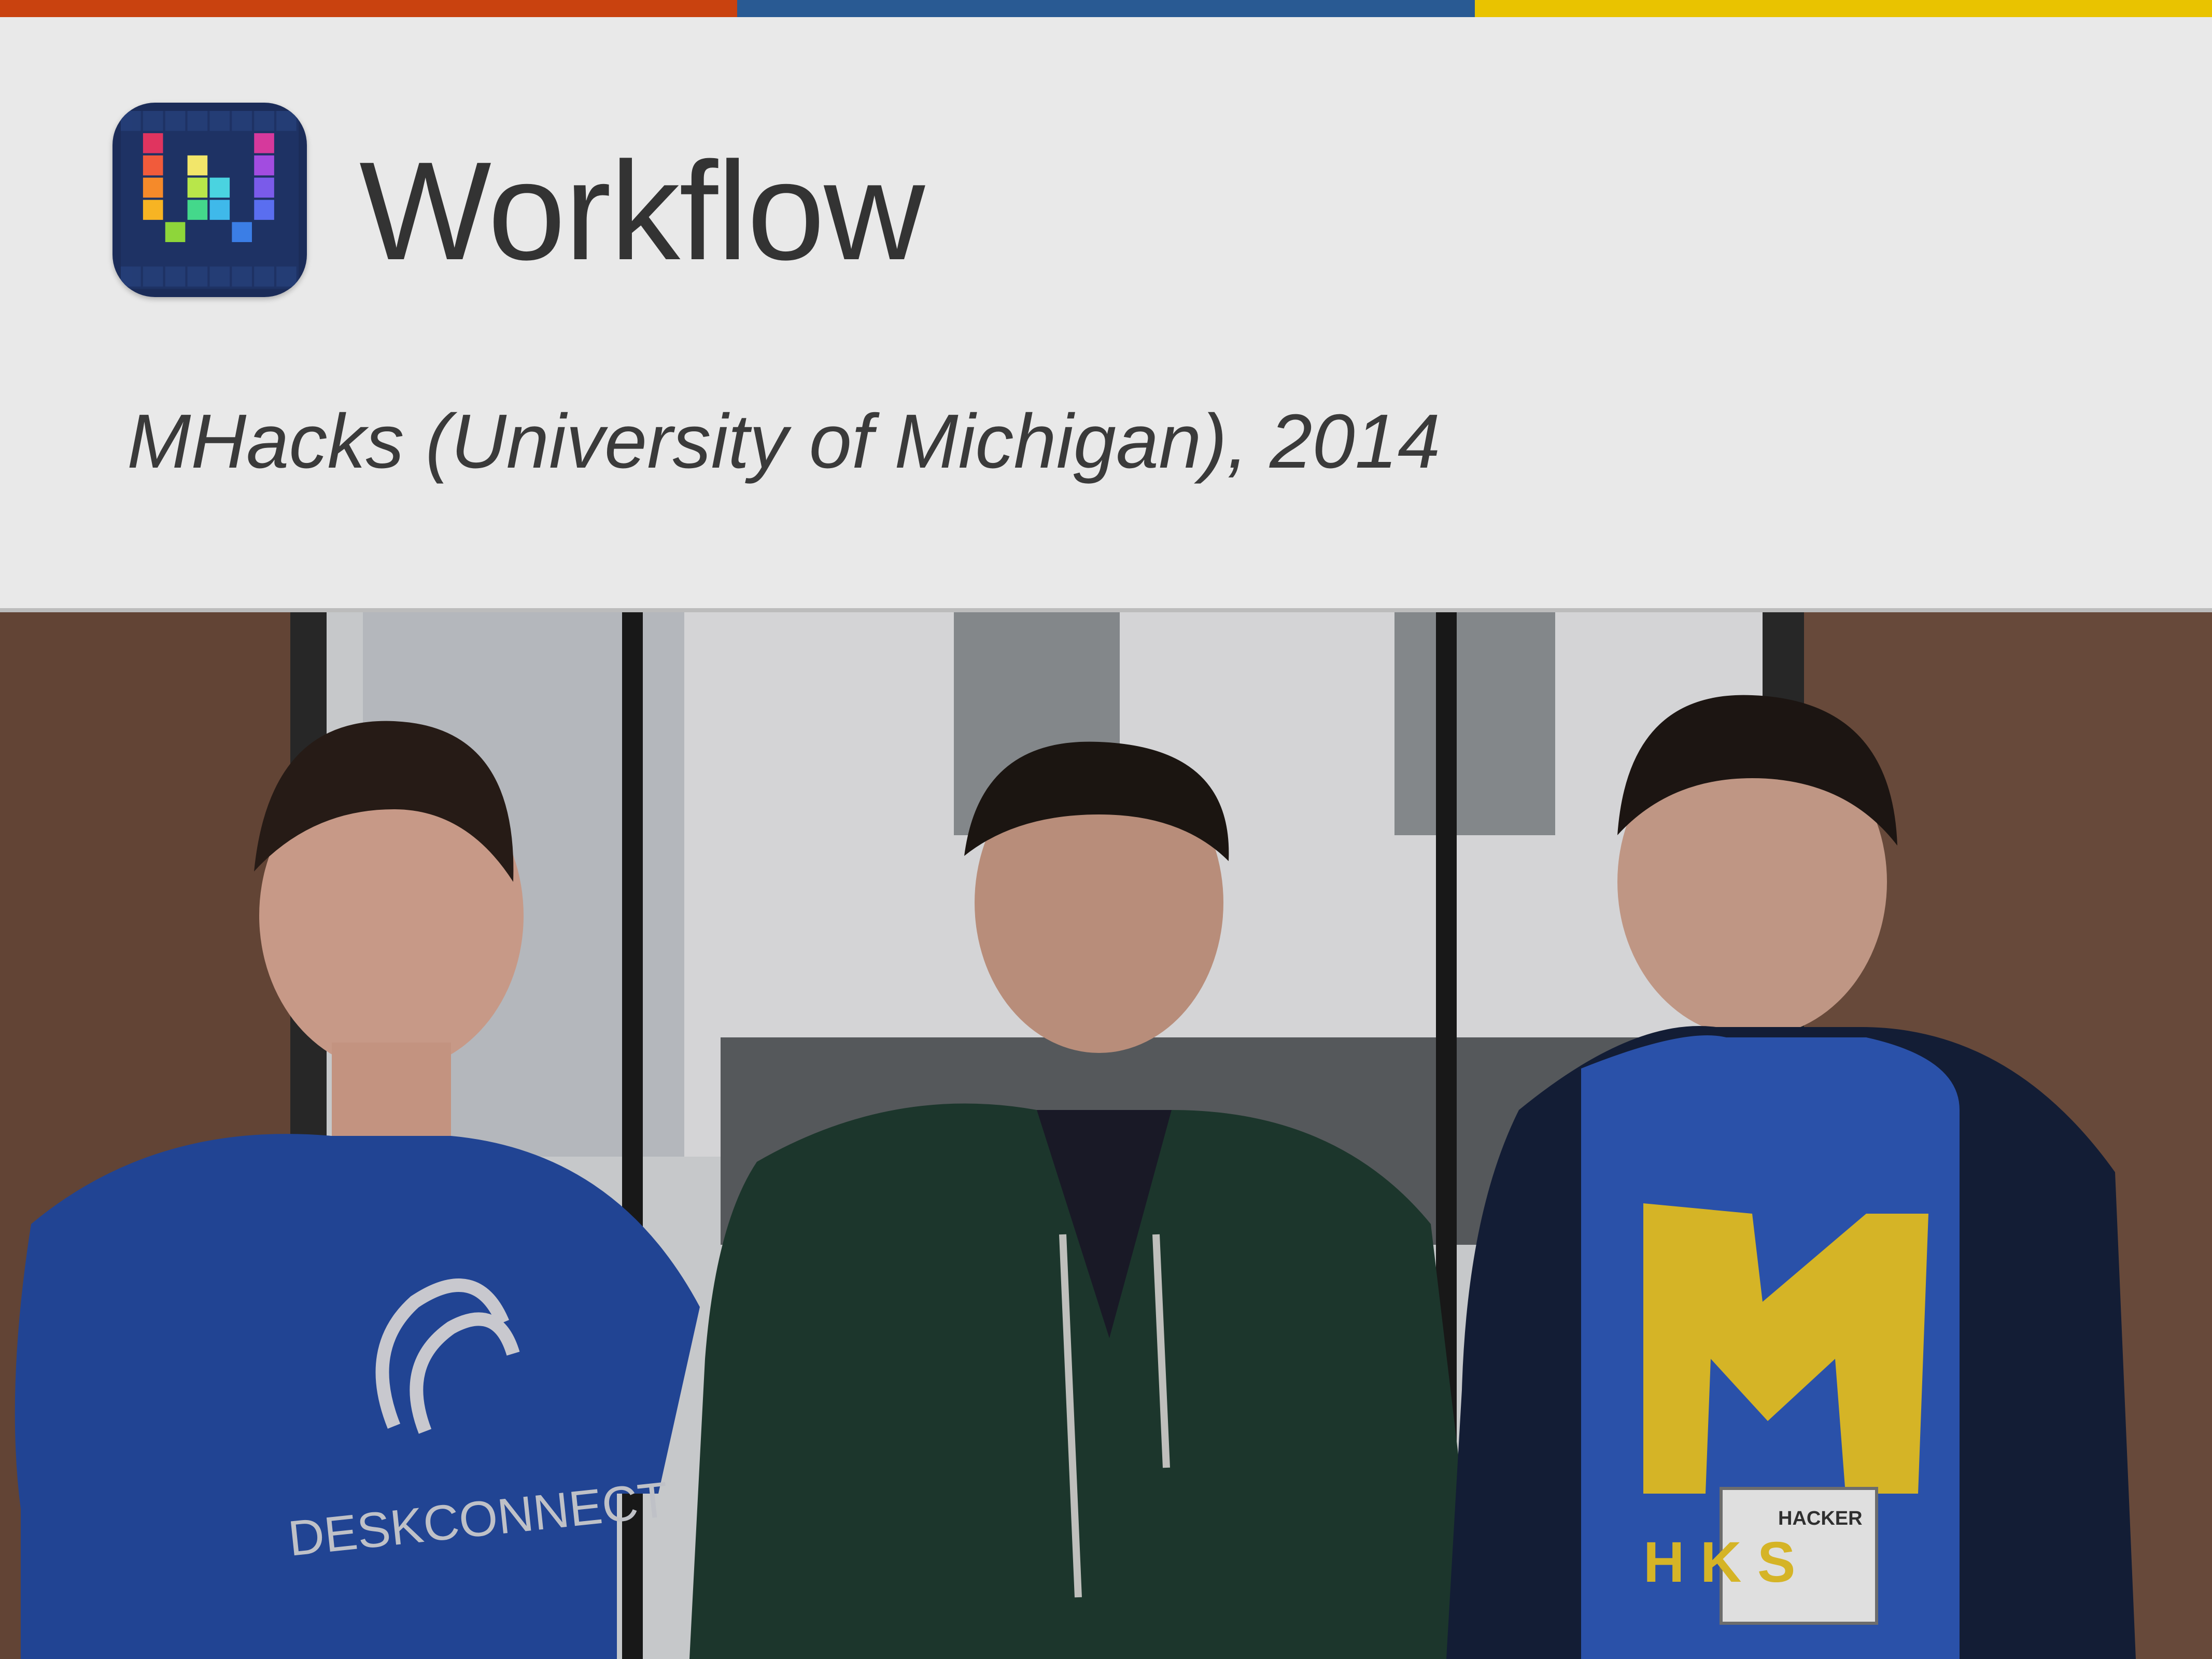 The image size is (2212, 1659). I want to click on slide-subtitle: MHacks (University of Michigan), 2014, so click(784, 441).